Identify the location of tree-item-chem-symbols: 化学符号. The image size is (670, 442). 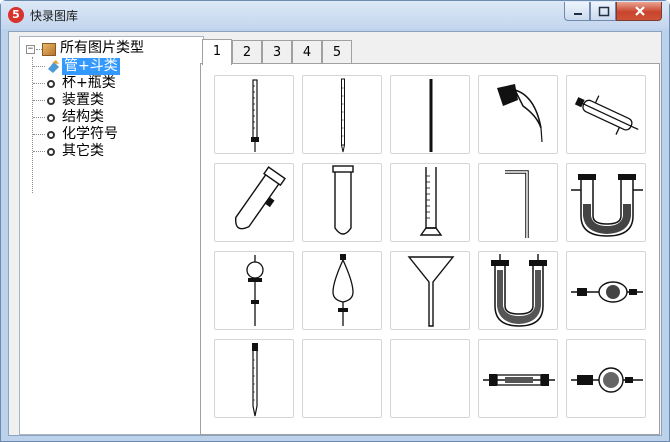
(110, 134).